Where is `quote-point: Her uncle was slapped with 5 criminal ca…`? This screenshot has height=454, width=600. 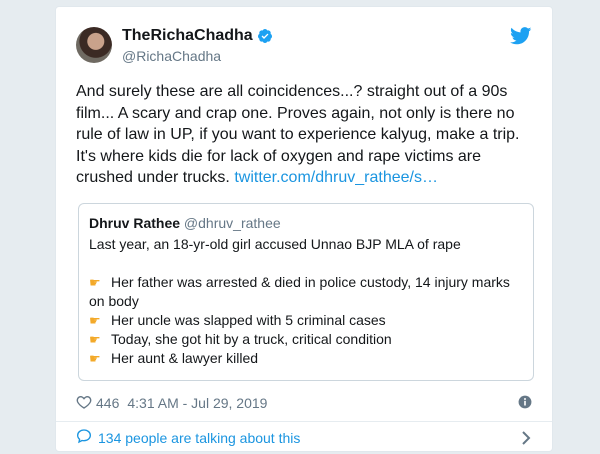 quote-point: Her uncle was slapped with 5 criminal ca… is located at coordinates (248, 320).